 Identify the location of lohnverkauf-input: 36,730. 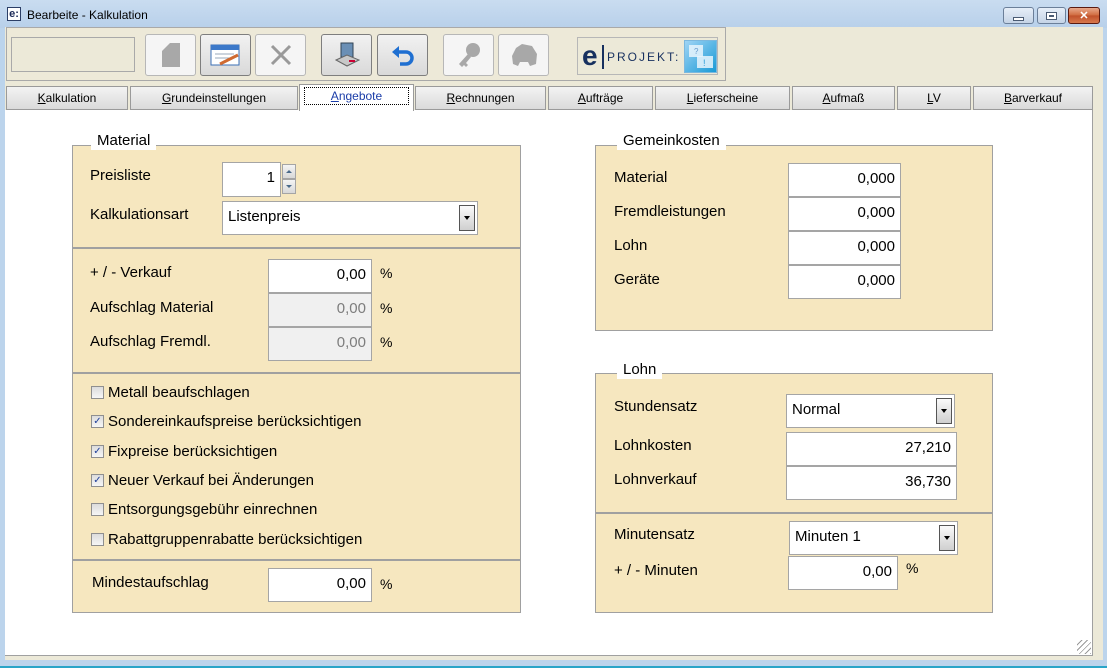
(871, 483).